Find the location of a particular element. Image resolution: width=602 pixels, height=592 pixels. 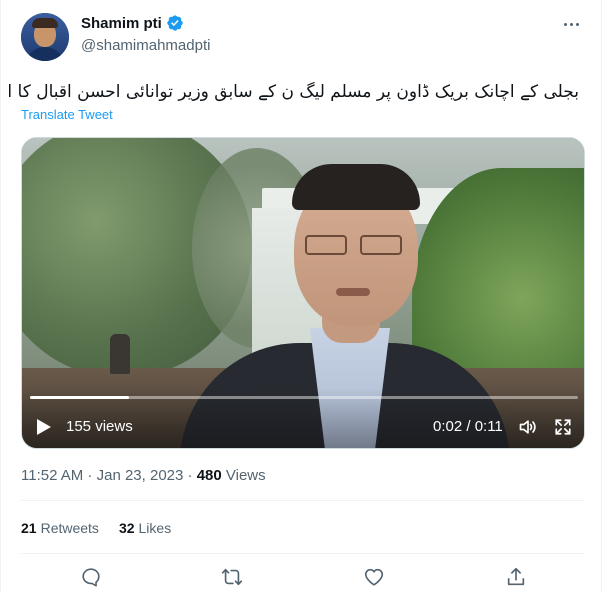

tweet-views-label: Views is located at coordinates (243, 475).